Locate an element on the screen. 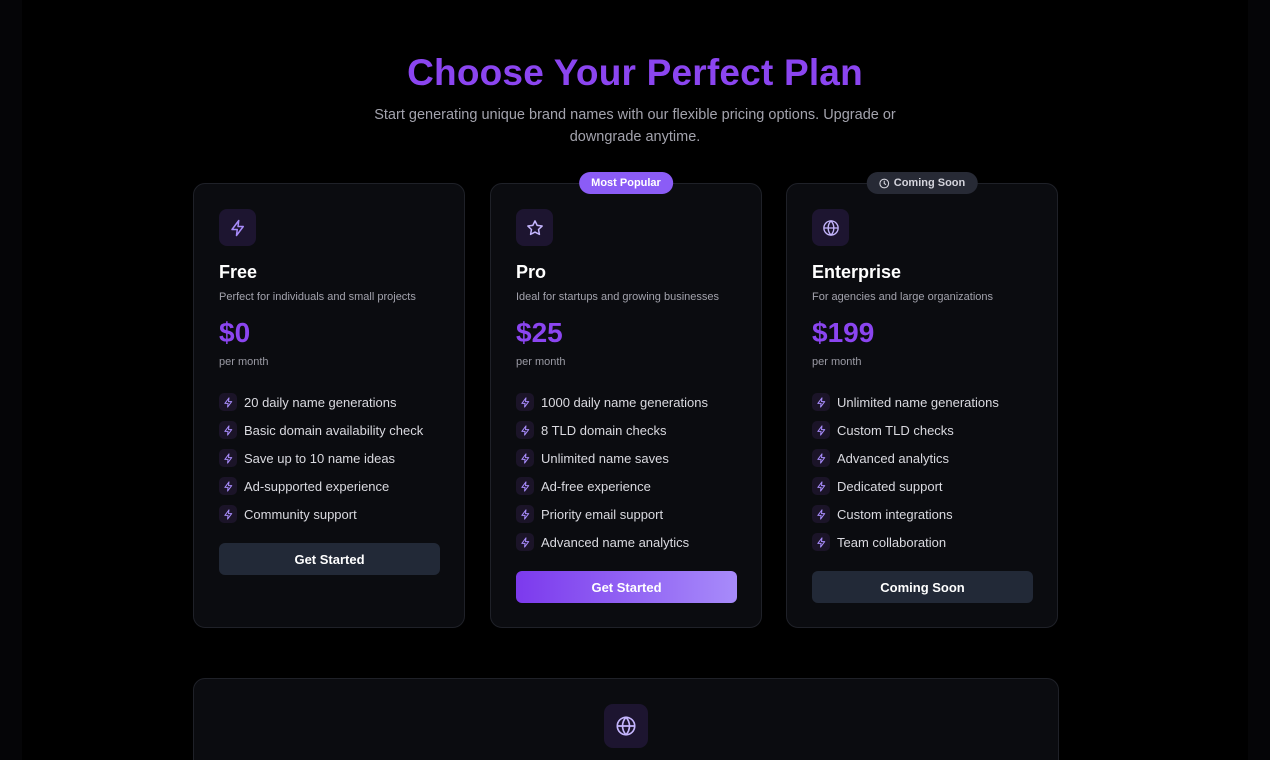  feature-item: Unlimited name saves is located at coordinates (628, 458).